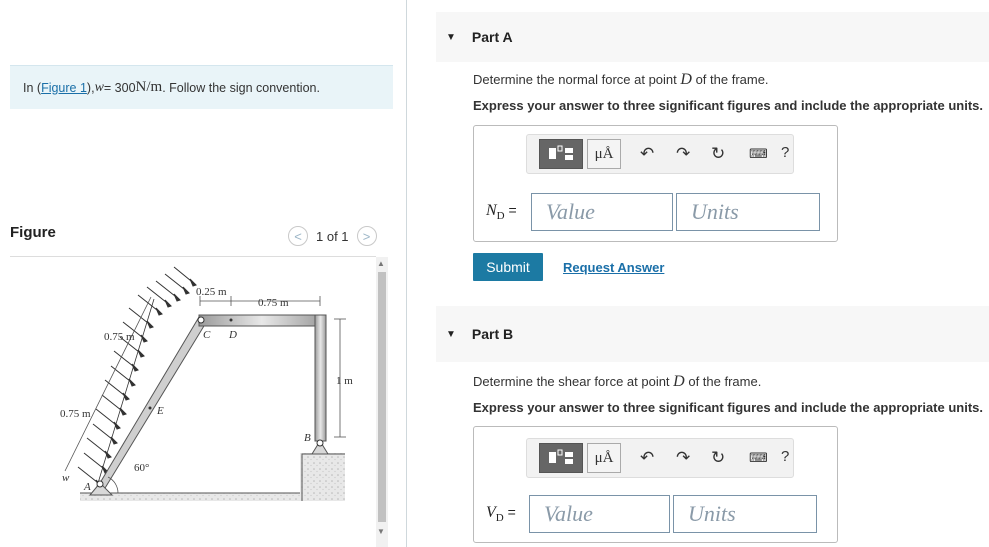 The image size is (989, 547). What do you see at coordinates (491, 512) in the screenshot?
I see `vd-var: V` at bounding box center [491, 512].